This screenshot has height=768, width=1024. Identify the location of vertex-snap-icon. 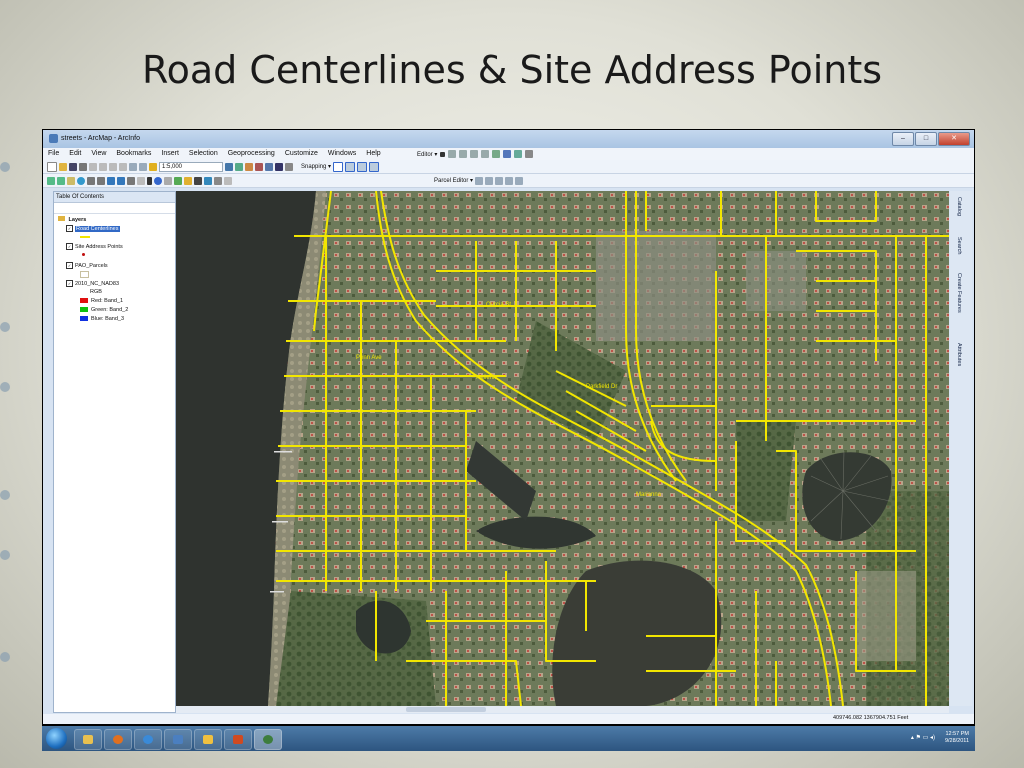
(362, 166).